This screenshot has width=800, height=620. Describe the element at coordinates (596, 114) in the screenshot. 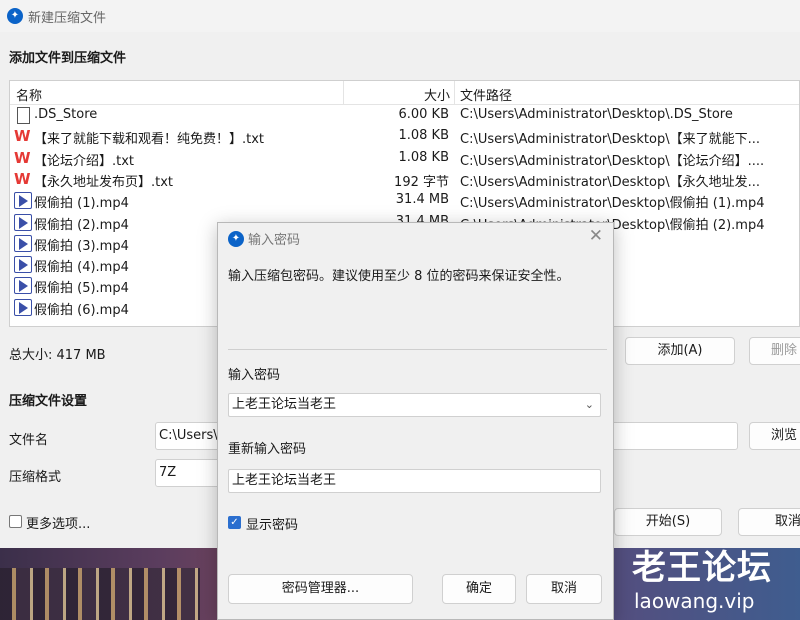

I see `file-path: C:\Users\Administrator\Desktop\.DS_Store` at that location.